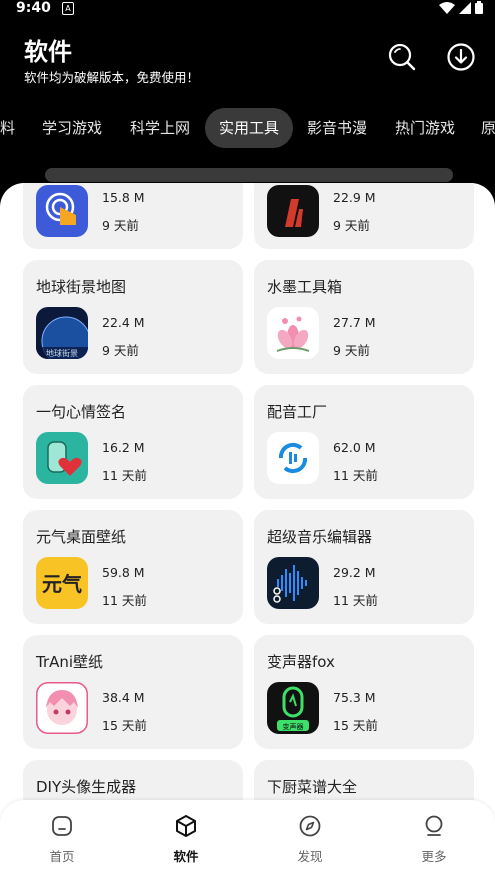 This screenshot has height=874, width=495. Describe the element at coordinates (62, 839) in the screenshot. I see `nav-home: 首页` at that location.